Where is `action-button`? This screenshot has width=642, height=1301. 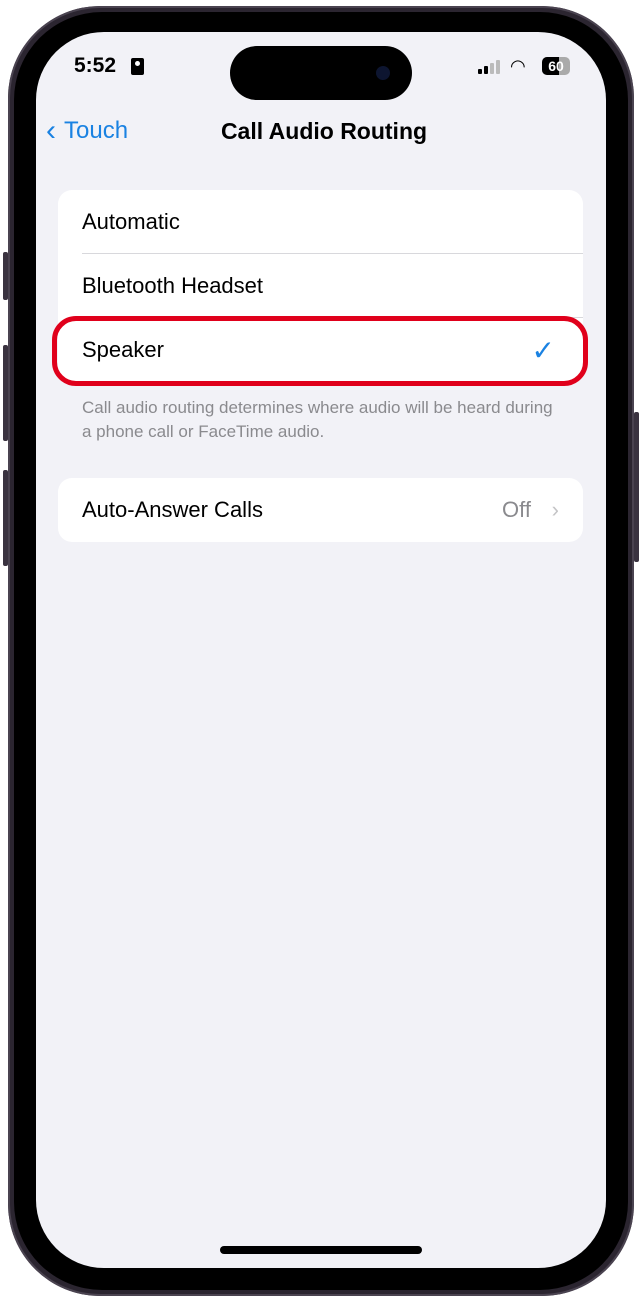
action-button is located at coordinates (5, 276).